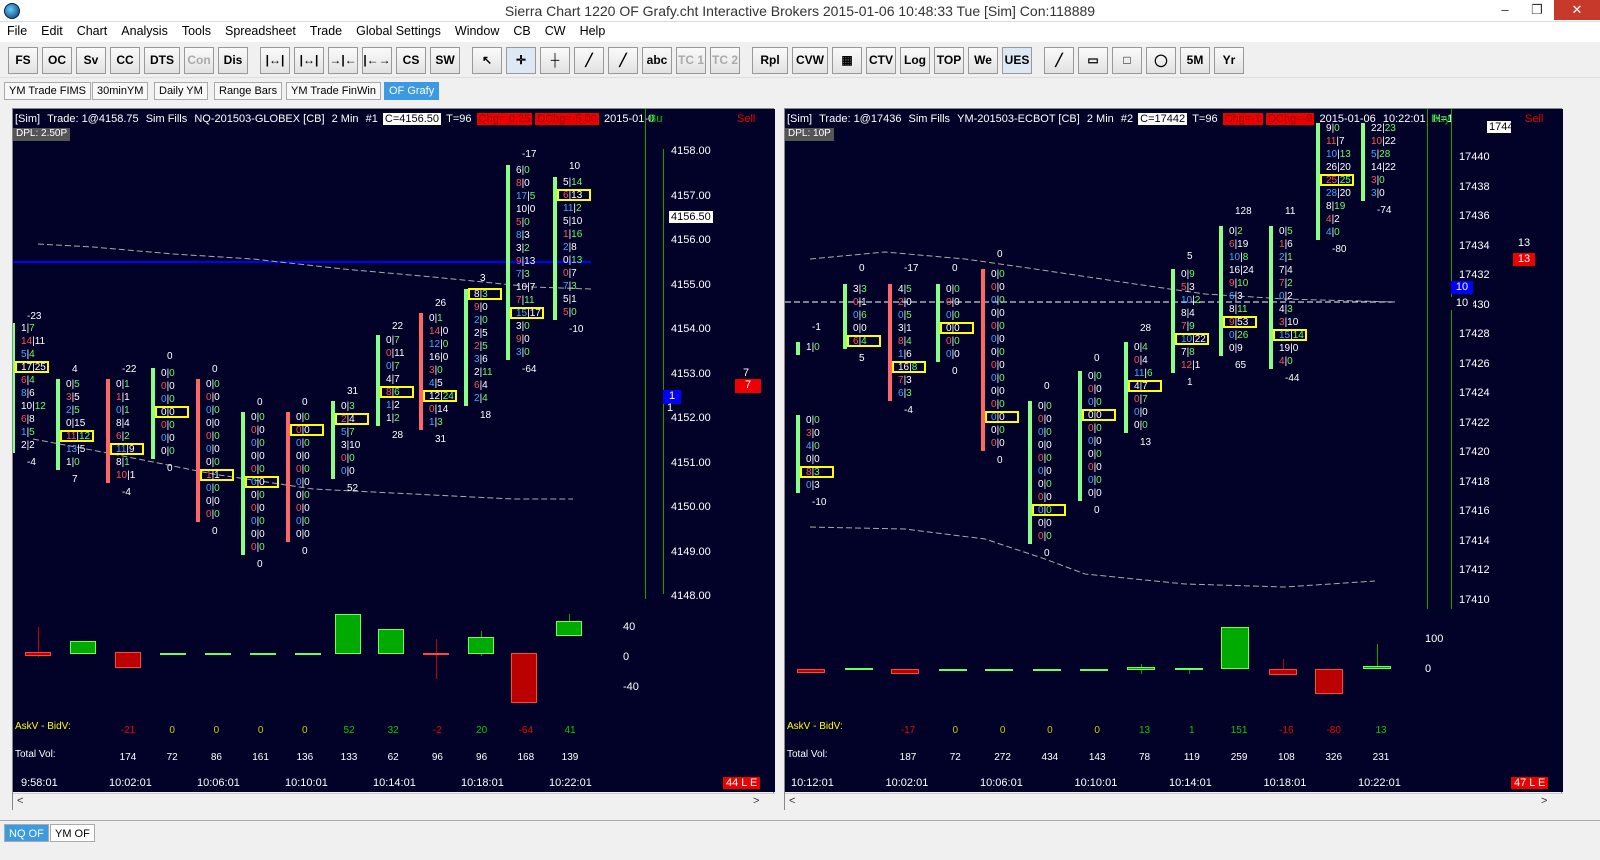  What do you see at coordinates (1537, 10) in the screenshot?
I see `restore-button: ❐` at bounding box center [1537, 10].